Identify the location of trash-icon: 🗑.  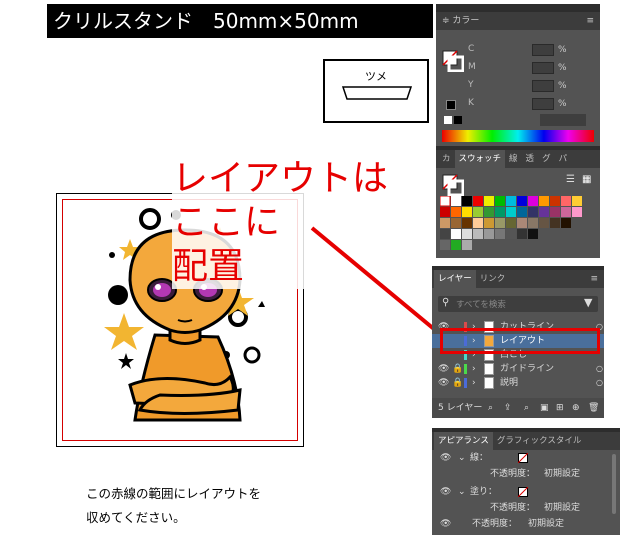
(593, 408).